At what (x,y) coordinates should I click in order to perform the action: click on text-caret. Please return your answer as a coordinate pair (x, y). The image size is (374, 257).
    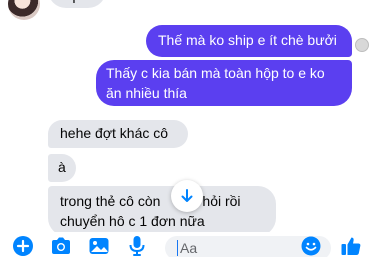
    Looking at the image, I should click on (177, 248).